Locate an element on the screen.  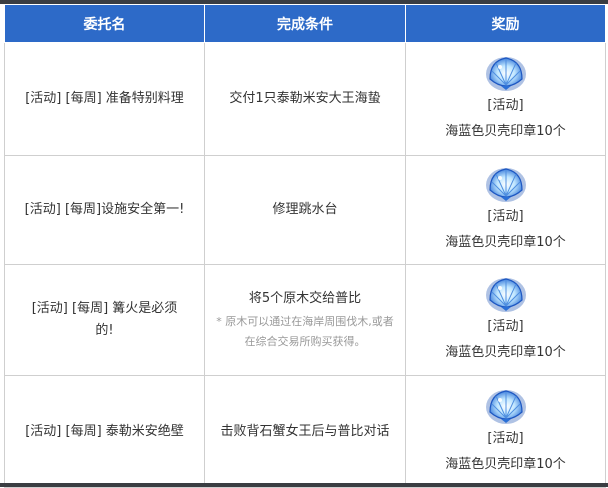
quest-condition: 修理跳水台 is located at coordinates (305, 210).